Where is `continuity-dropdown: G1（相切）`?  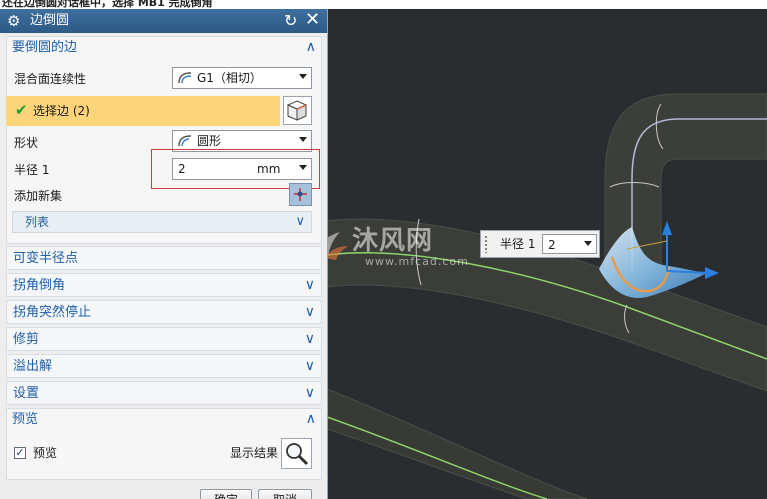
continuity-dropdown: G1（相切） is located at coordinates (242, 78).